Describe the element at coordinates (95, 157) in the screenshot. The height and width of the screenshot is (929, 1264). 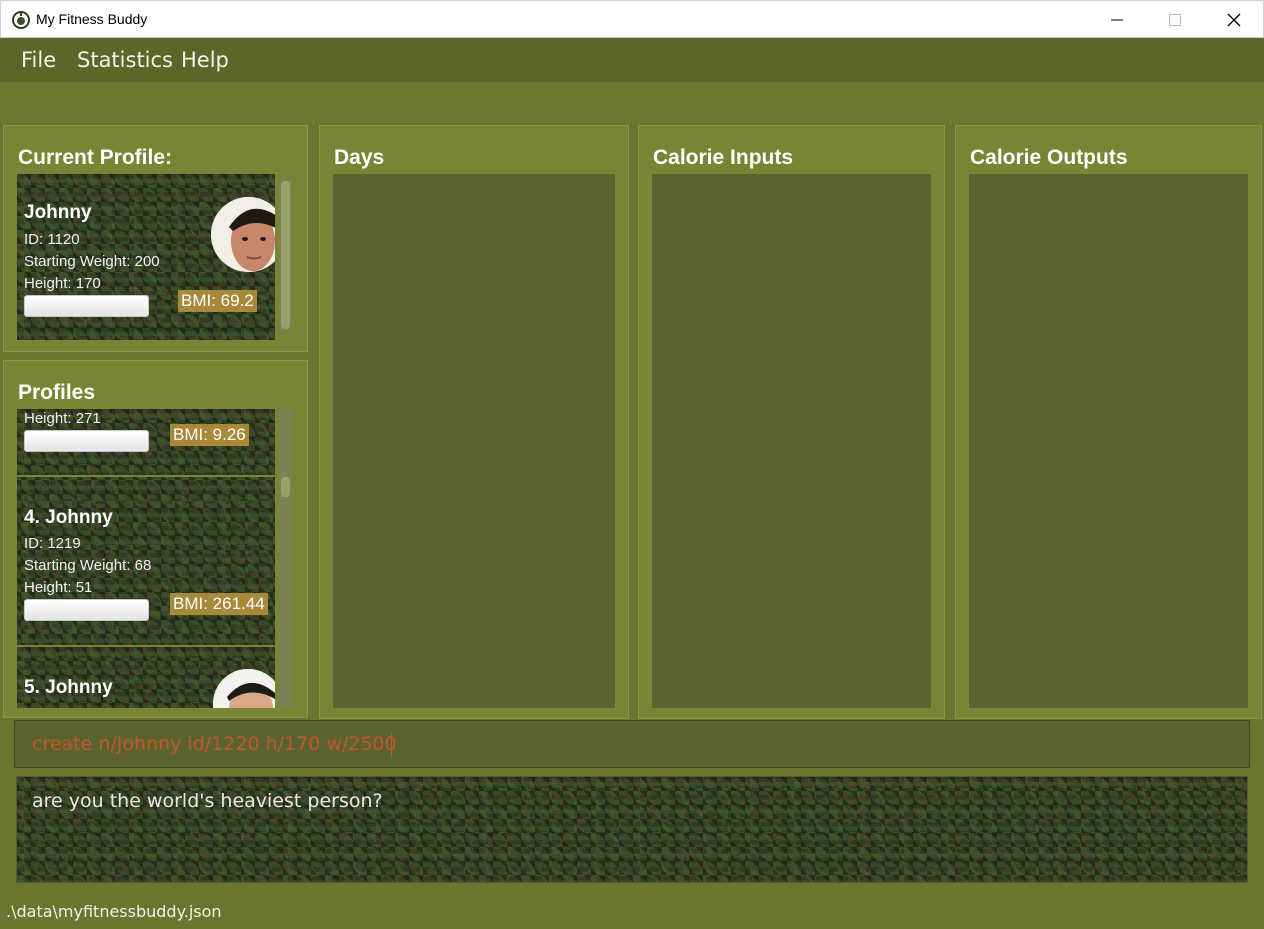
I see `current-profile-title: Current Profile:` at that location.